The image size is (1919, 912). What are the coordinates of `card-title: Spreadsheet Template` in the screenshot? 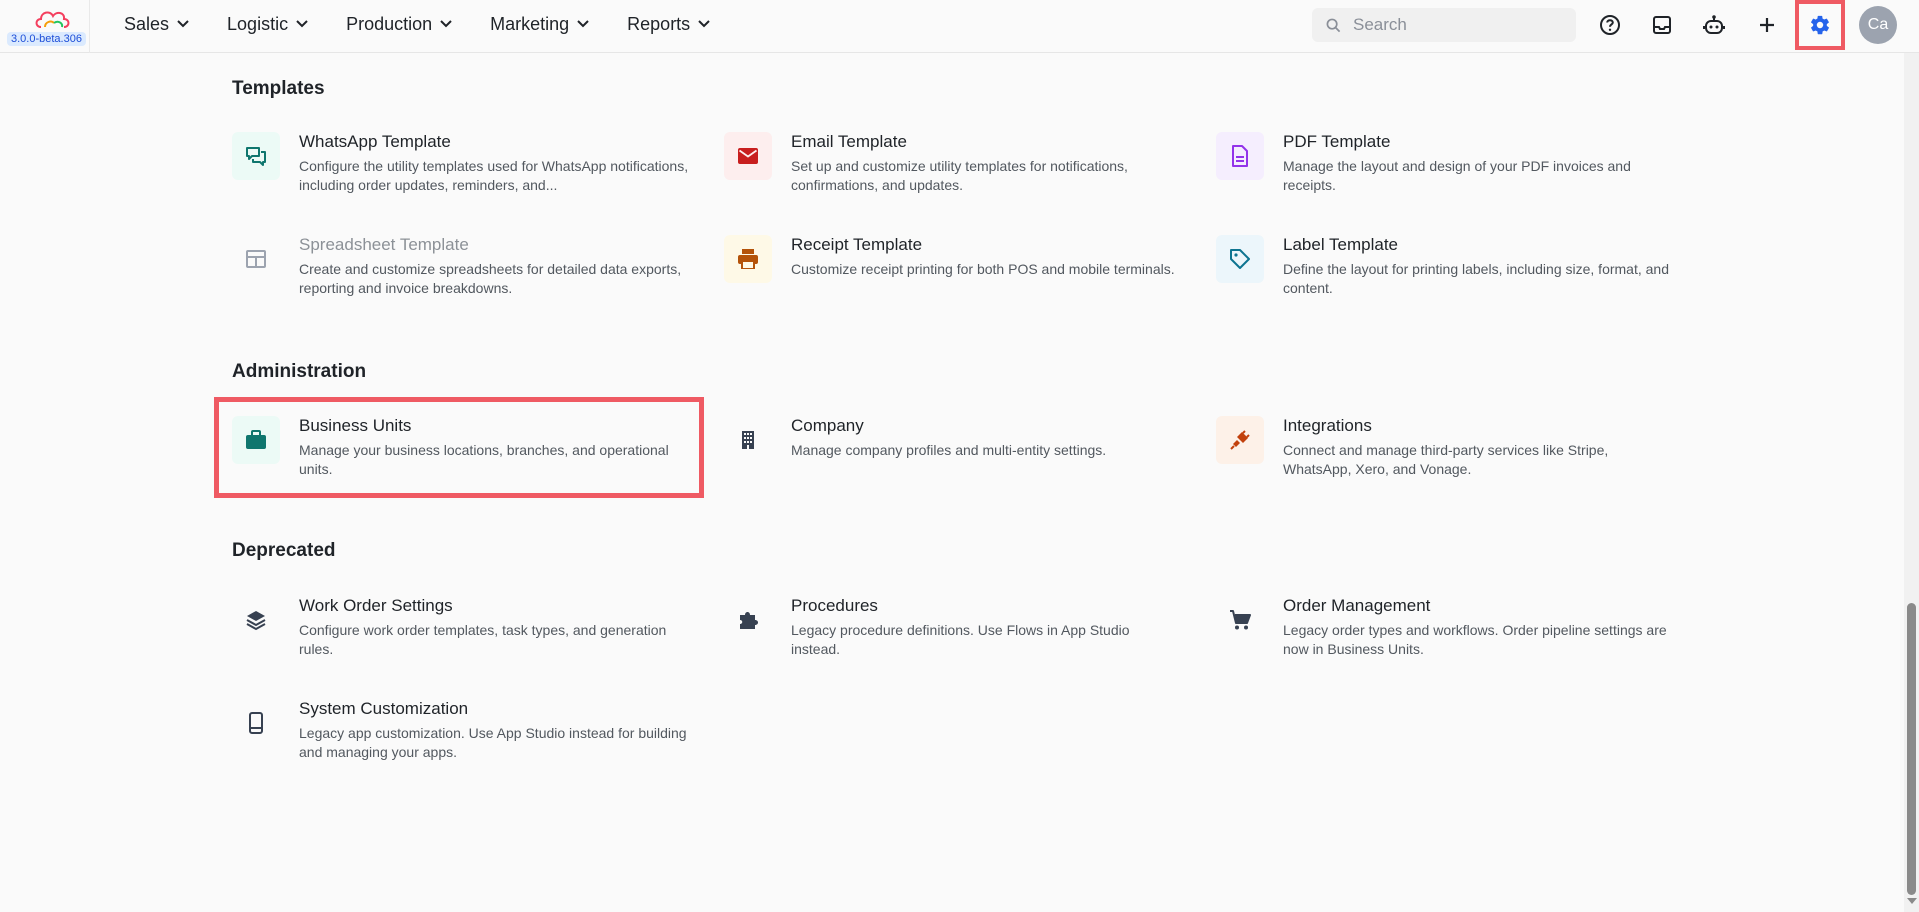 It's located at (384, 244).